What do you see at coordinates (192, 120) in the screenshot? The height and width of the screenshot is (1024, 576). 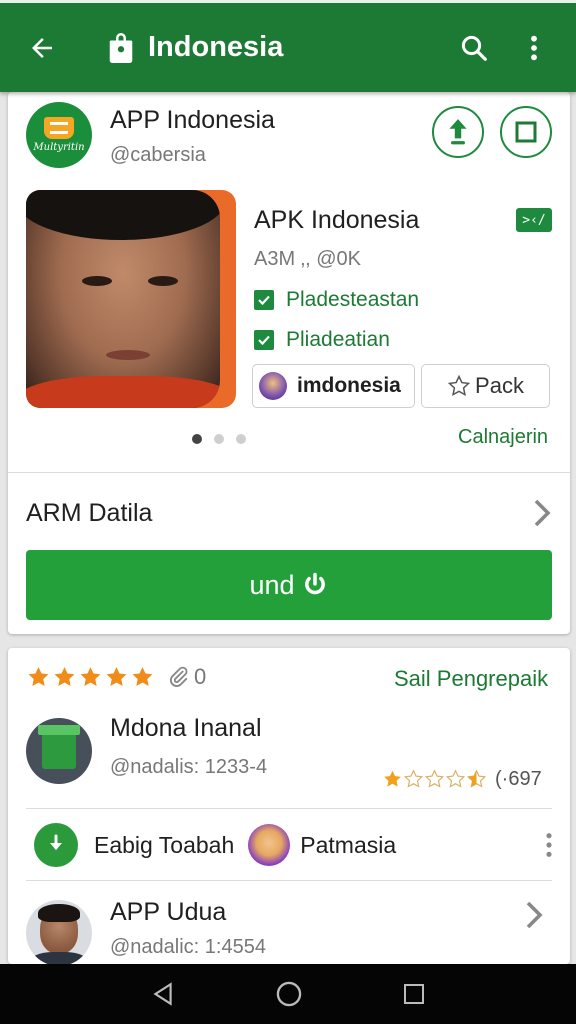 I see `app-name: APP Indonesia` at bounding box center [192, 120].